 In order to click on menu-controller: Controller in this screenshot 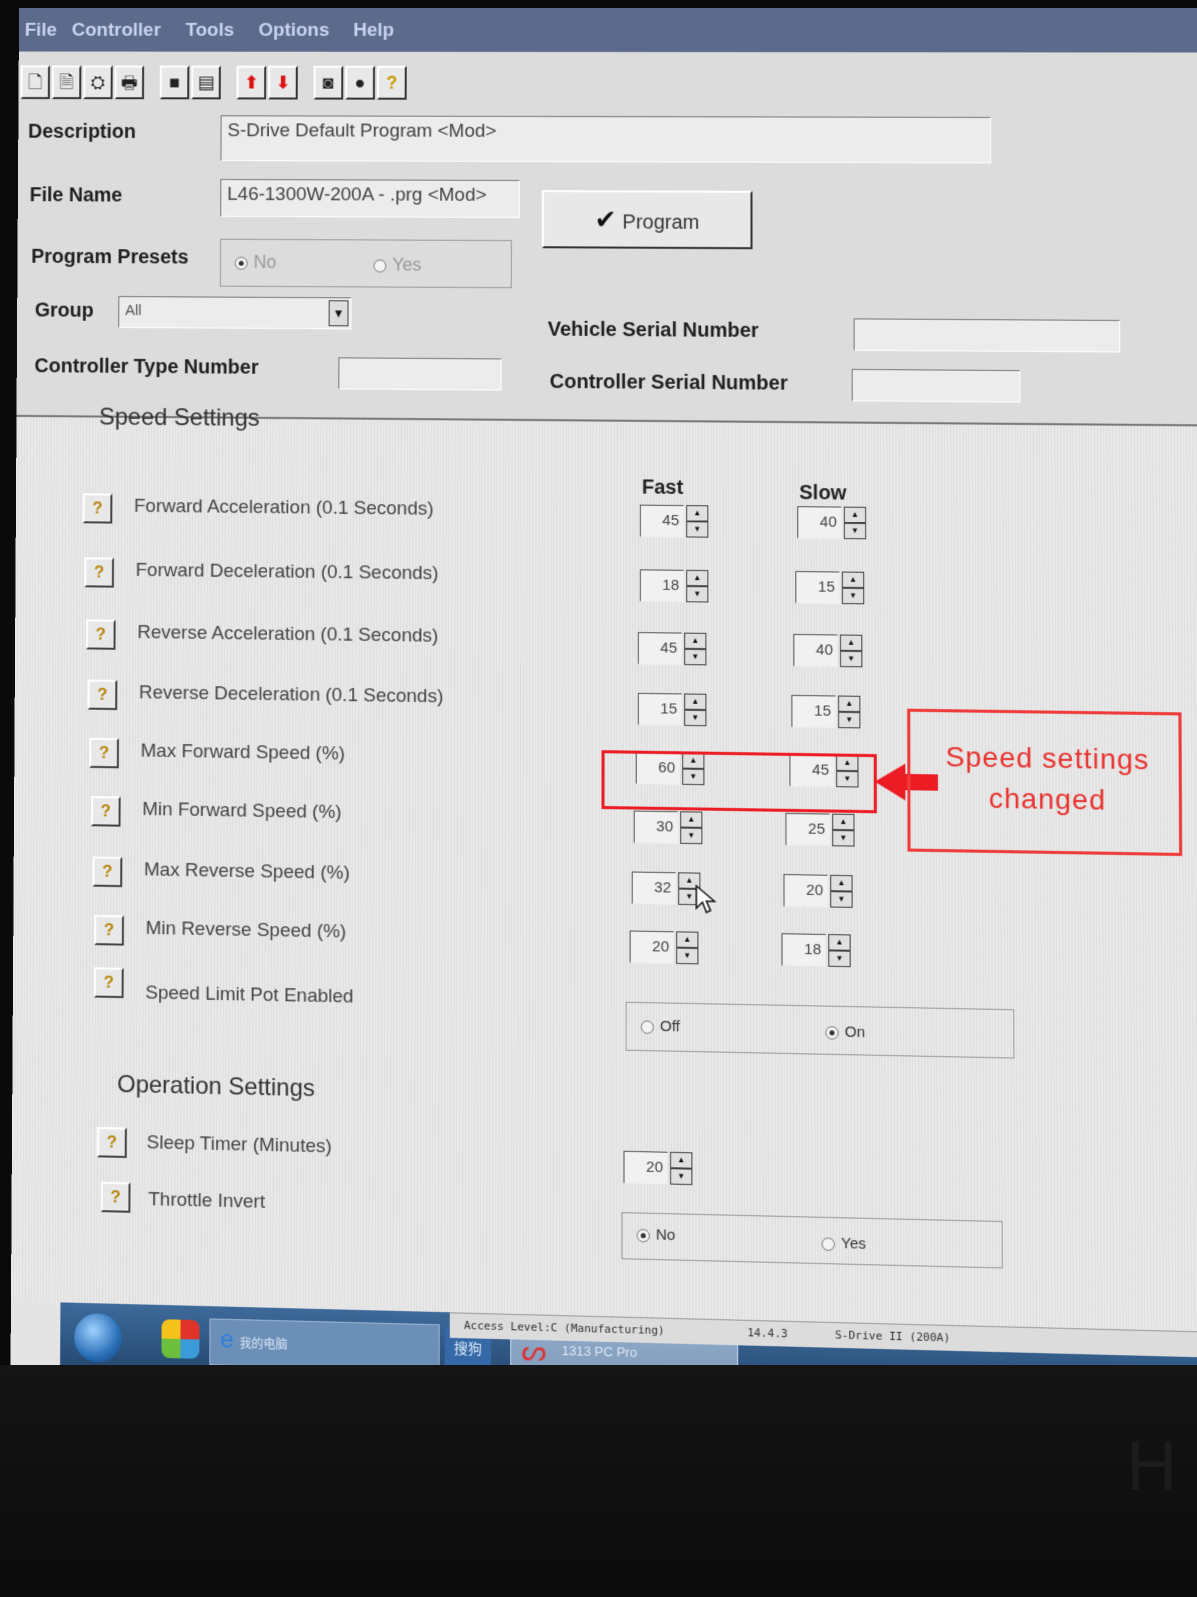, I will do `click(116, 31)`.